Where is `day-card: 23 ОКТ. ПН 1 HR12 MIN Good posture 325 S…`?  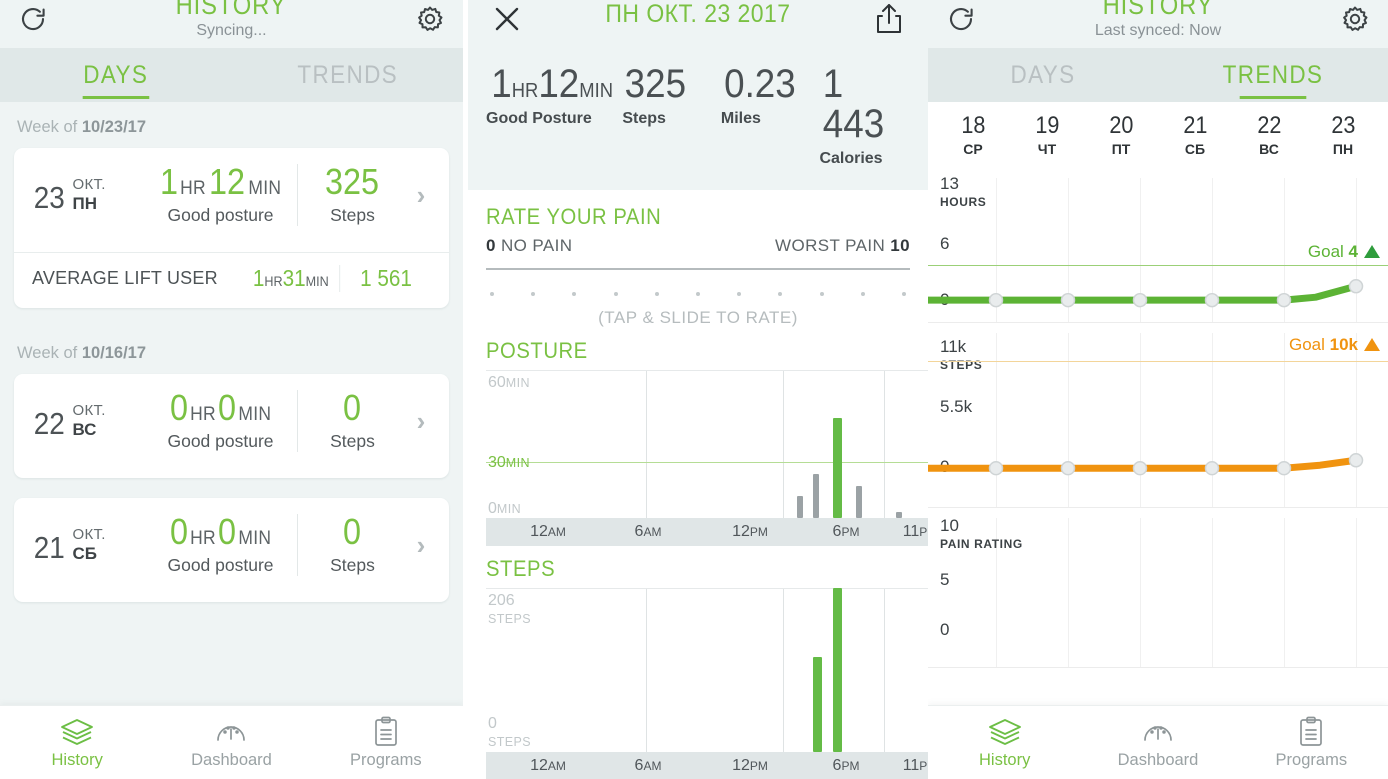
day-card: 23 ОКТ. ПН 1 HR12 MIN Good posture 325 S… is located at coordinates (231, 228).